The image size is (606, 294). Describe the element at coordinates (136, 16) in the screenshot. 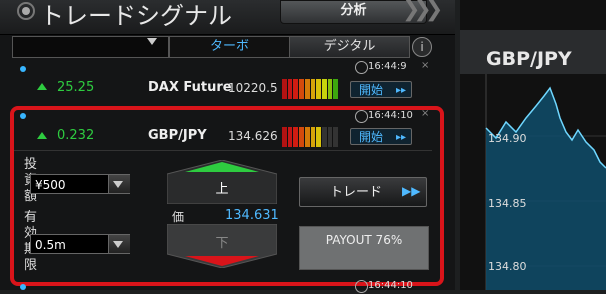

I see `panel-title: トレードシグナル` at that location.